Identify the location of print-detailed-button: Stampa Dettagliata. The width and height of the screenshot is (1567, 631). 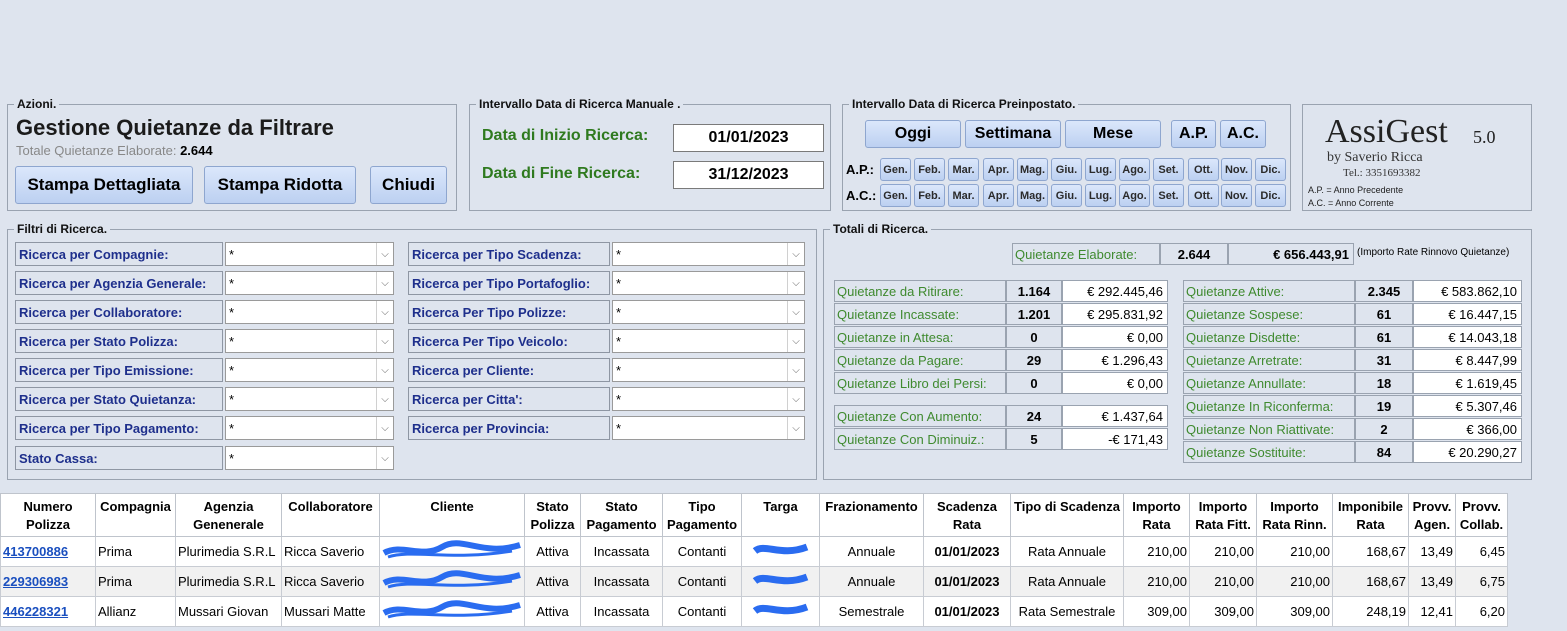
(104, 185).